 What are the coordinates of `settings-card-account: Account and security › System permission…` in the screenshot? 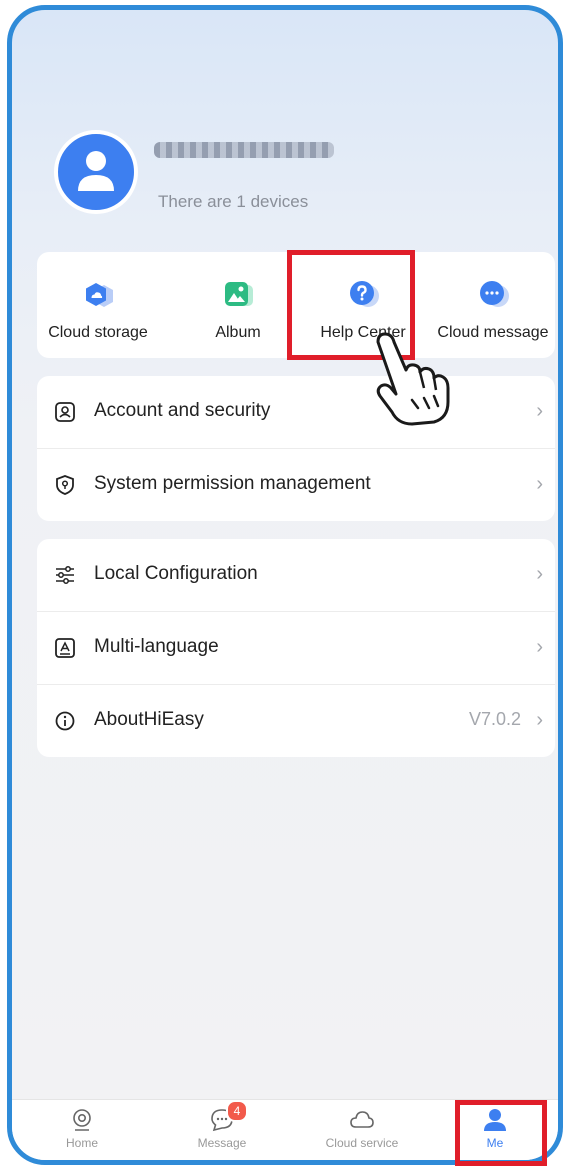 It's located at (296, 448).